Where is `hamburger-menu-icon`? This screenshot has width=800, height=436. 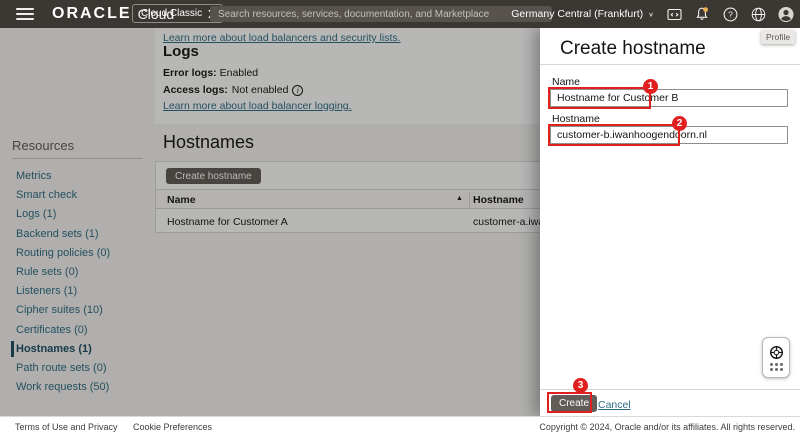 hamburger-menu-icon is located at coordinates (25, 14).